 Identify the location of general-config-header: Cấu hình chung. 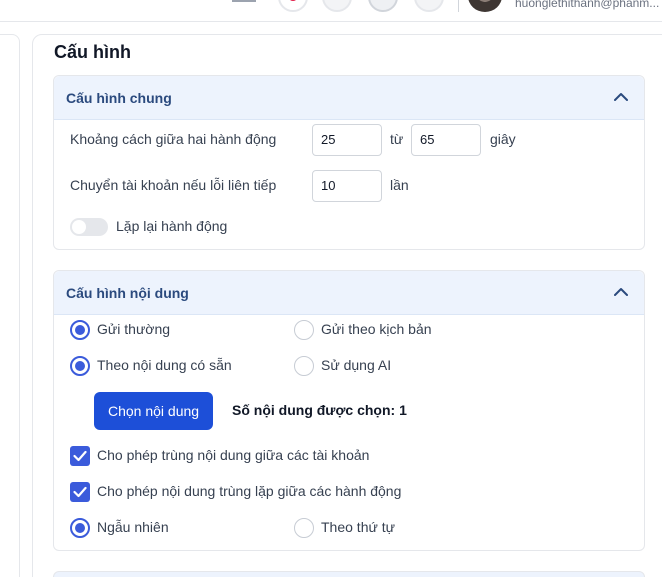
(349, 98).